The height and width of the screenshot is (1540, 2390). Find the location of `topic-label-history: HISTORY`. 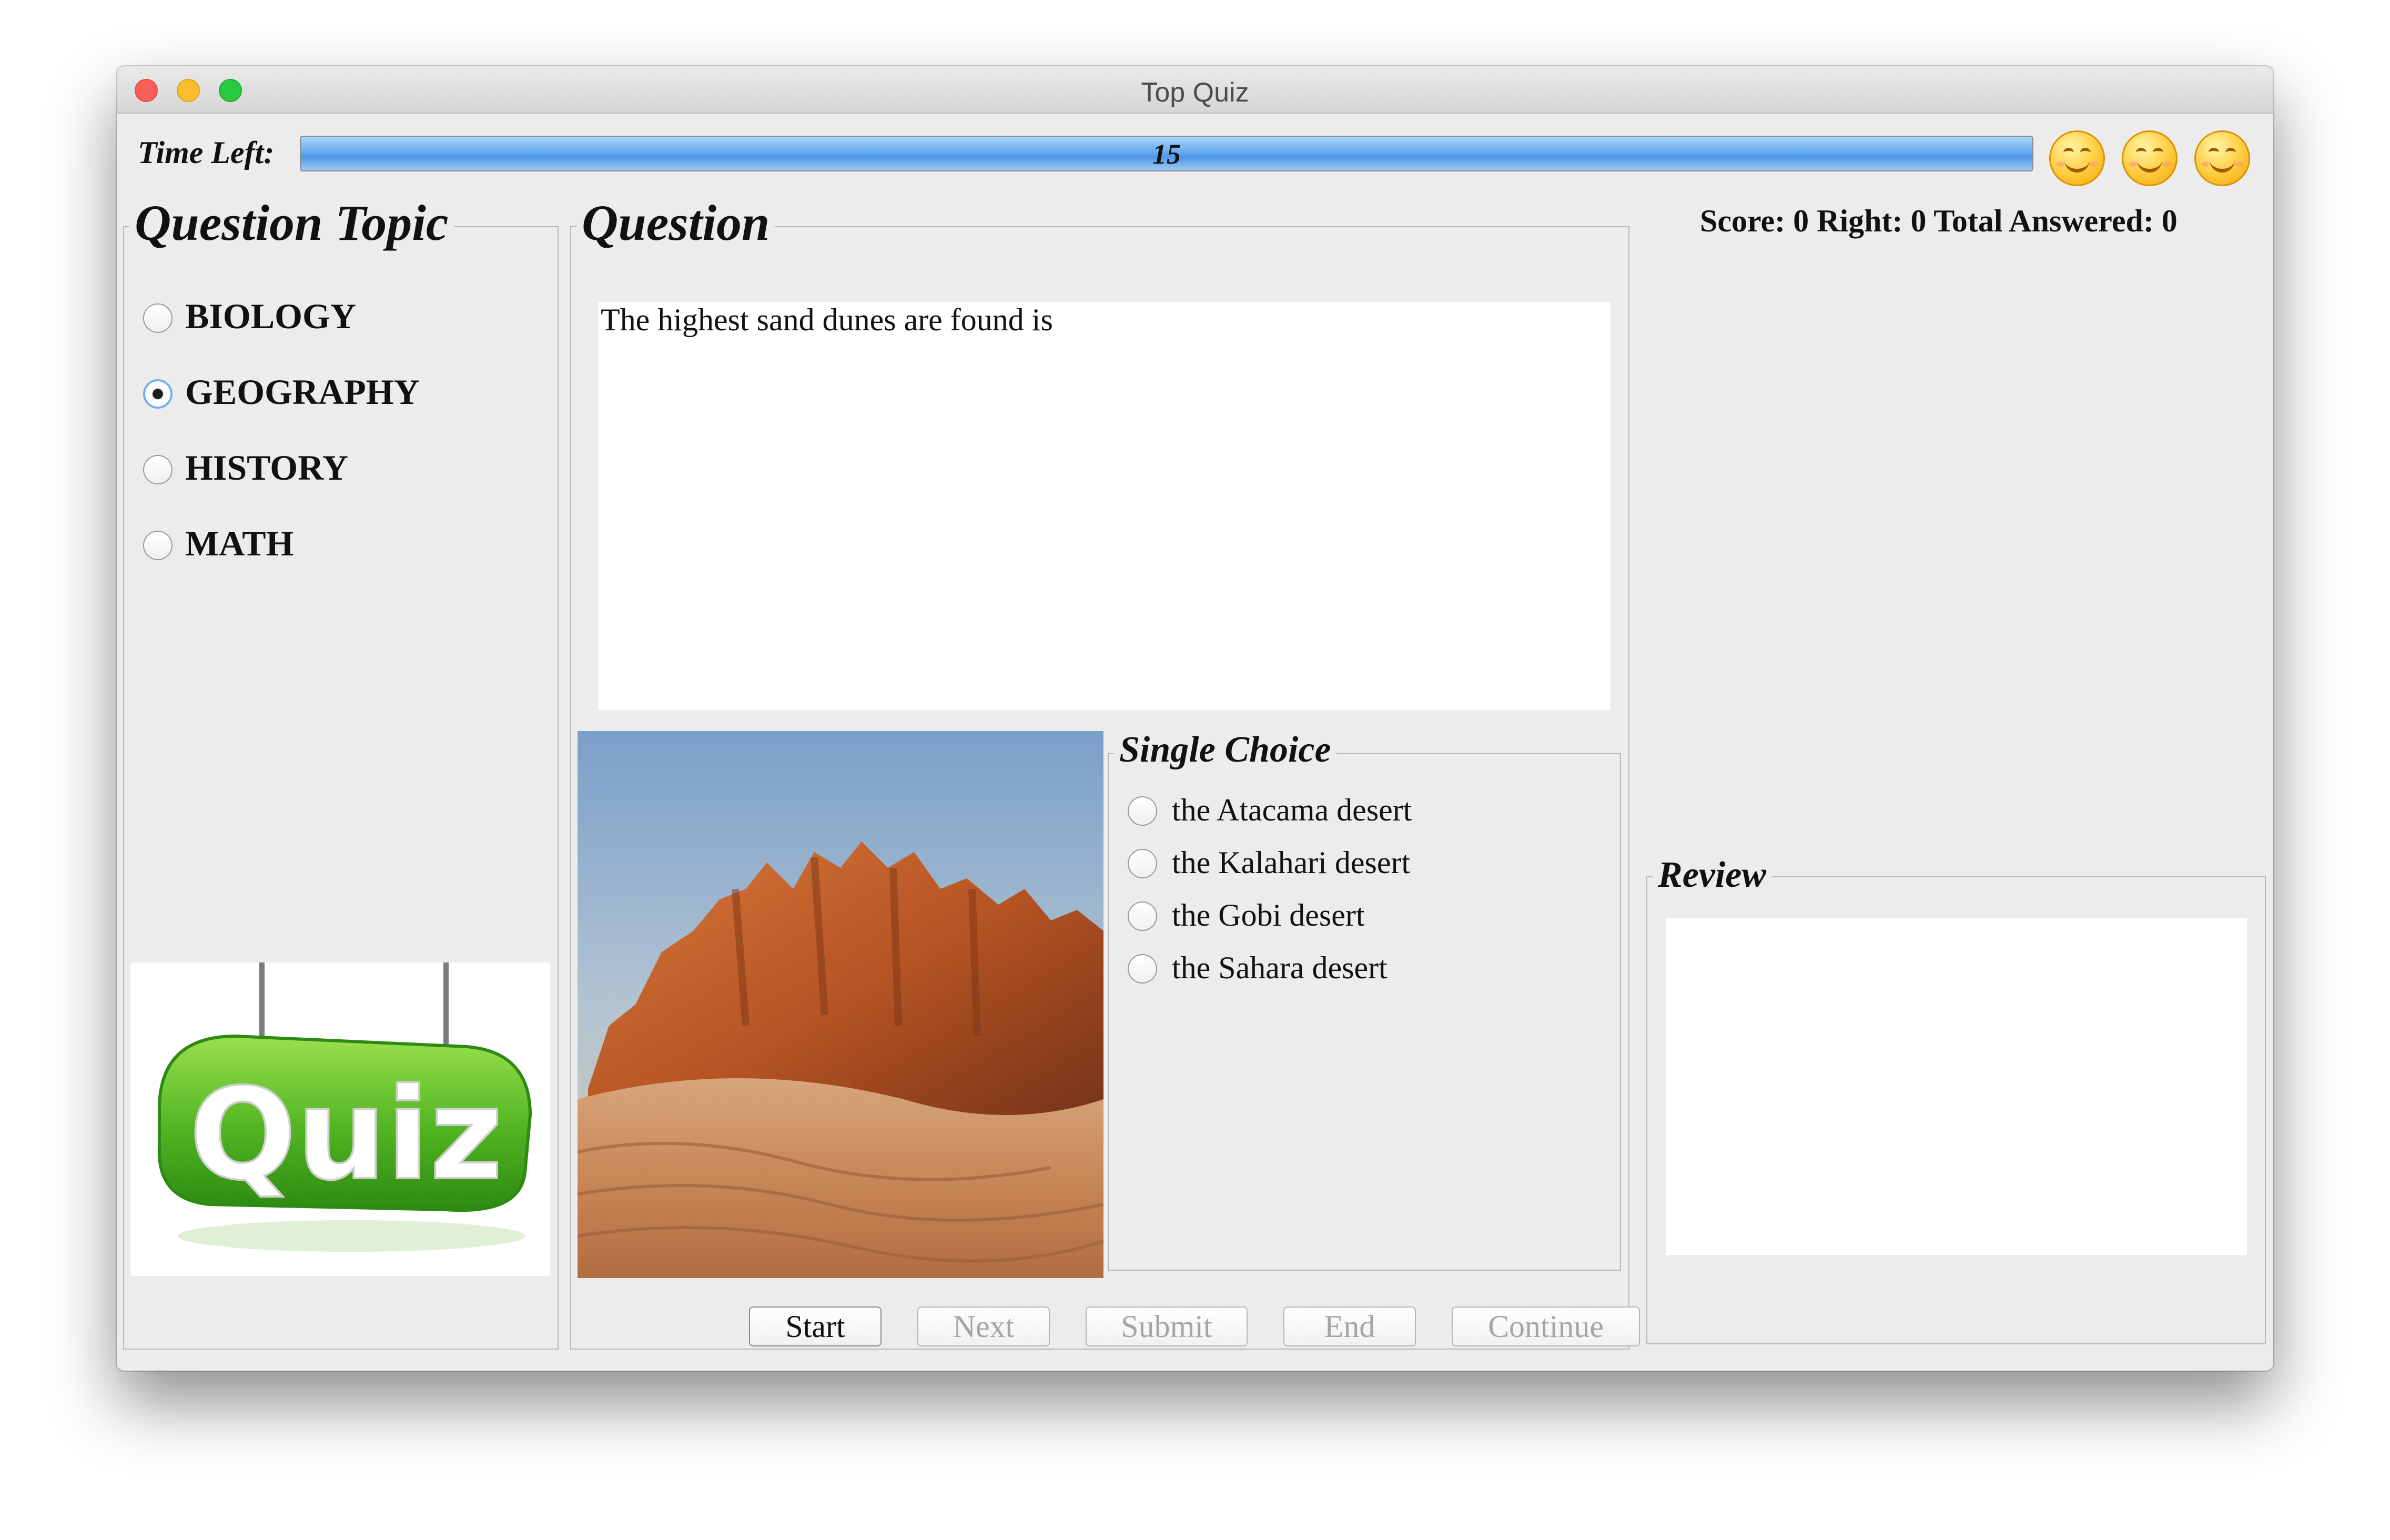

topic-label-history: HISTORY is located at coordinates (266, 468).